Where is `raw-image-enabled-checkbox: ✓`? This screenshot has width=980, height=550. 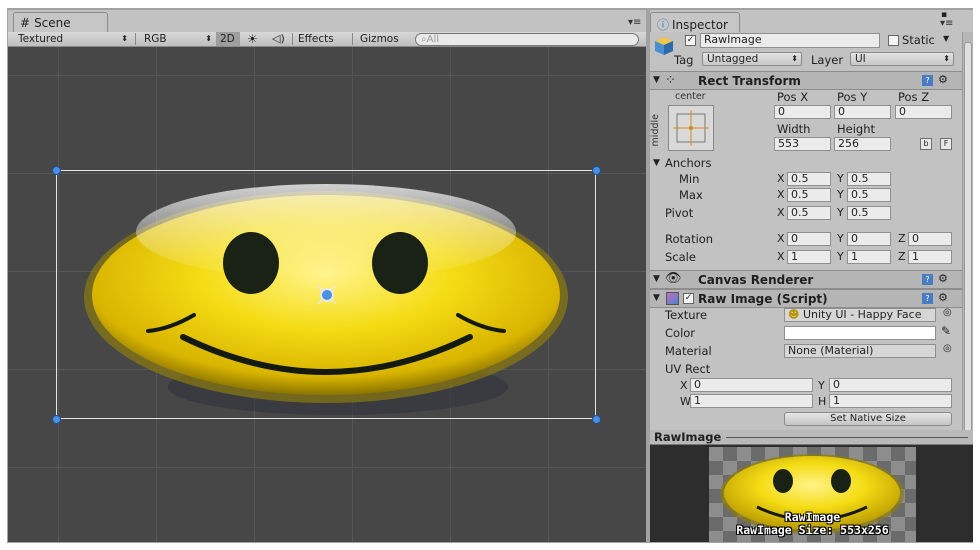 raw-image-enabled-checkbox: ✓ is located at coordinates (688, 298).